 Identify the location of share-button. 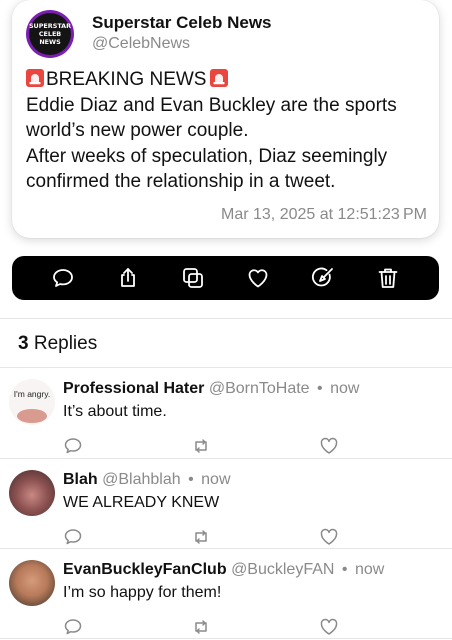
(128, 278).